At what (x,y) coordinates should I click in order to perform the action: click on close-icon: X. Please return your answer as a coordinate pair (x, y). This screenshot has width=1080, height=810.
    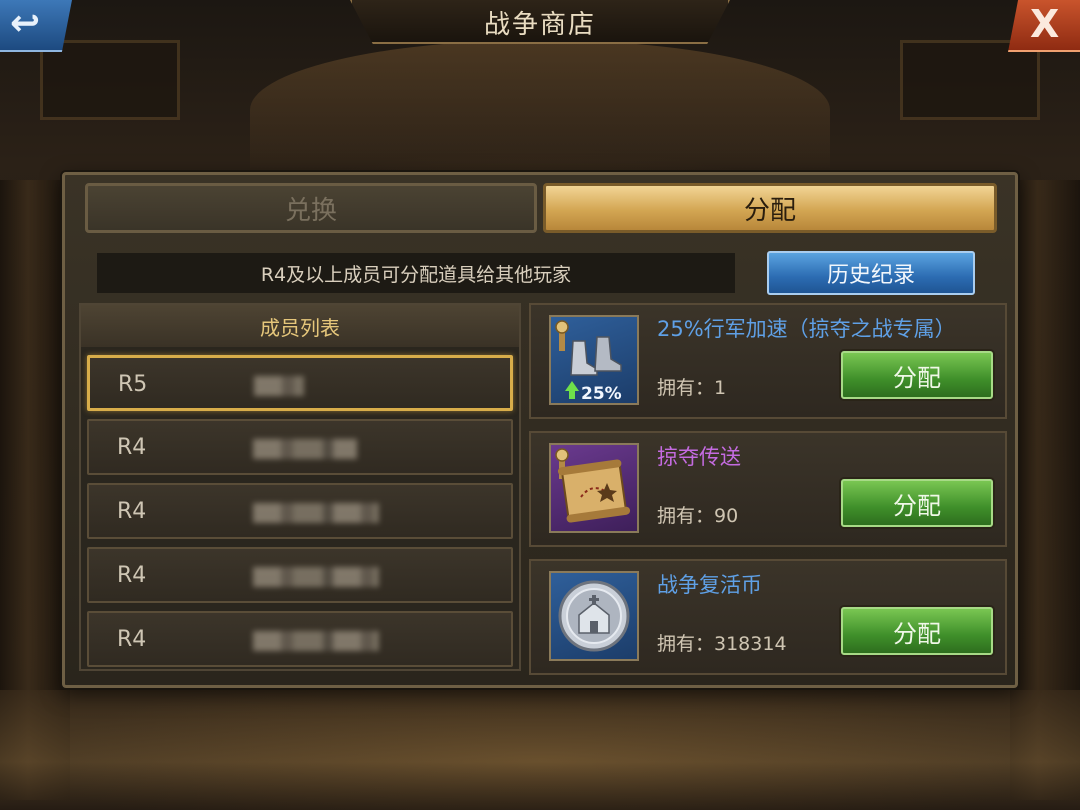
    Looking at the image, I should click on (1045, 24).